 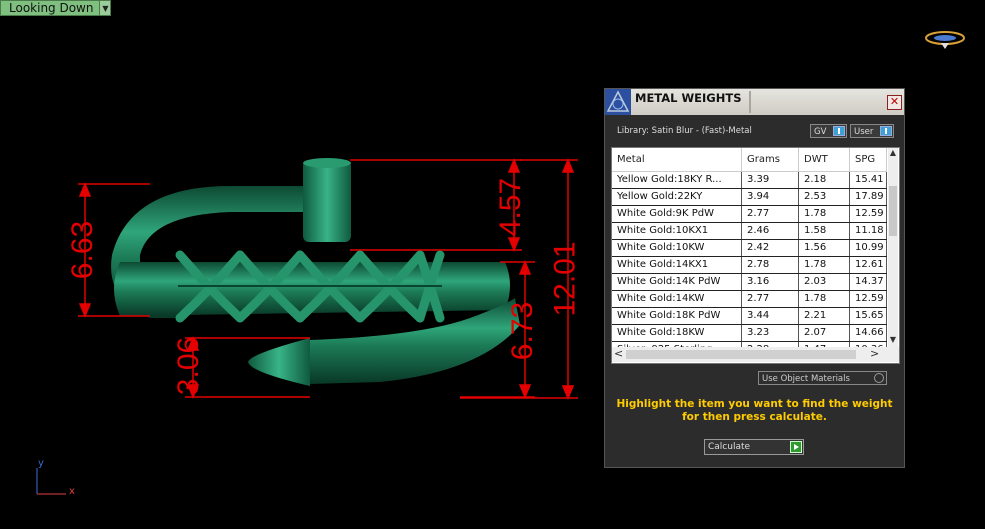 I want to click on column-header-grams: Grams, so click(x=770, y=159).